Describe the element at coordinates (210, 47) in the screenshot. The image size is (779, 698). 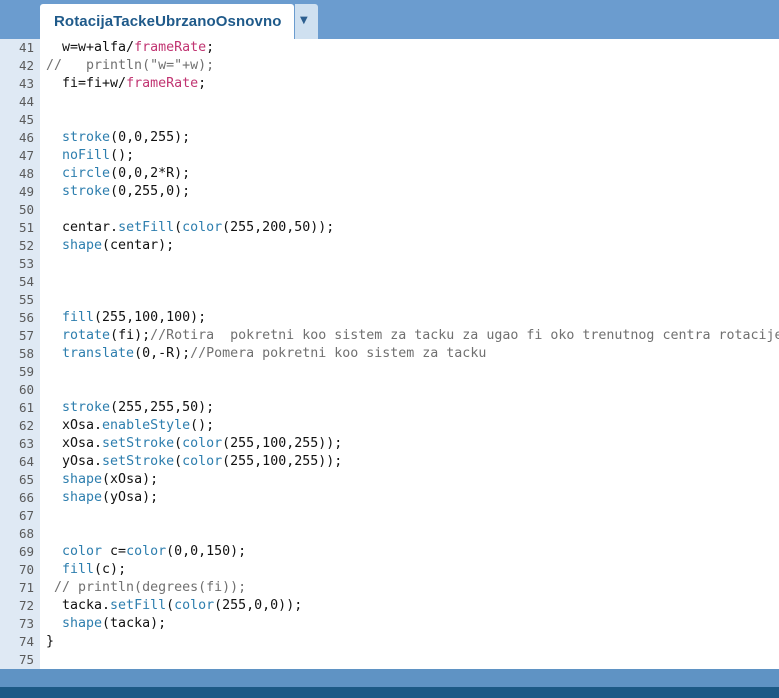
I see `code-text: ;` at that location.